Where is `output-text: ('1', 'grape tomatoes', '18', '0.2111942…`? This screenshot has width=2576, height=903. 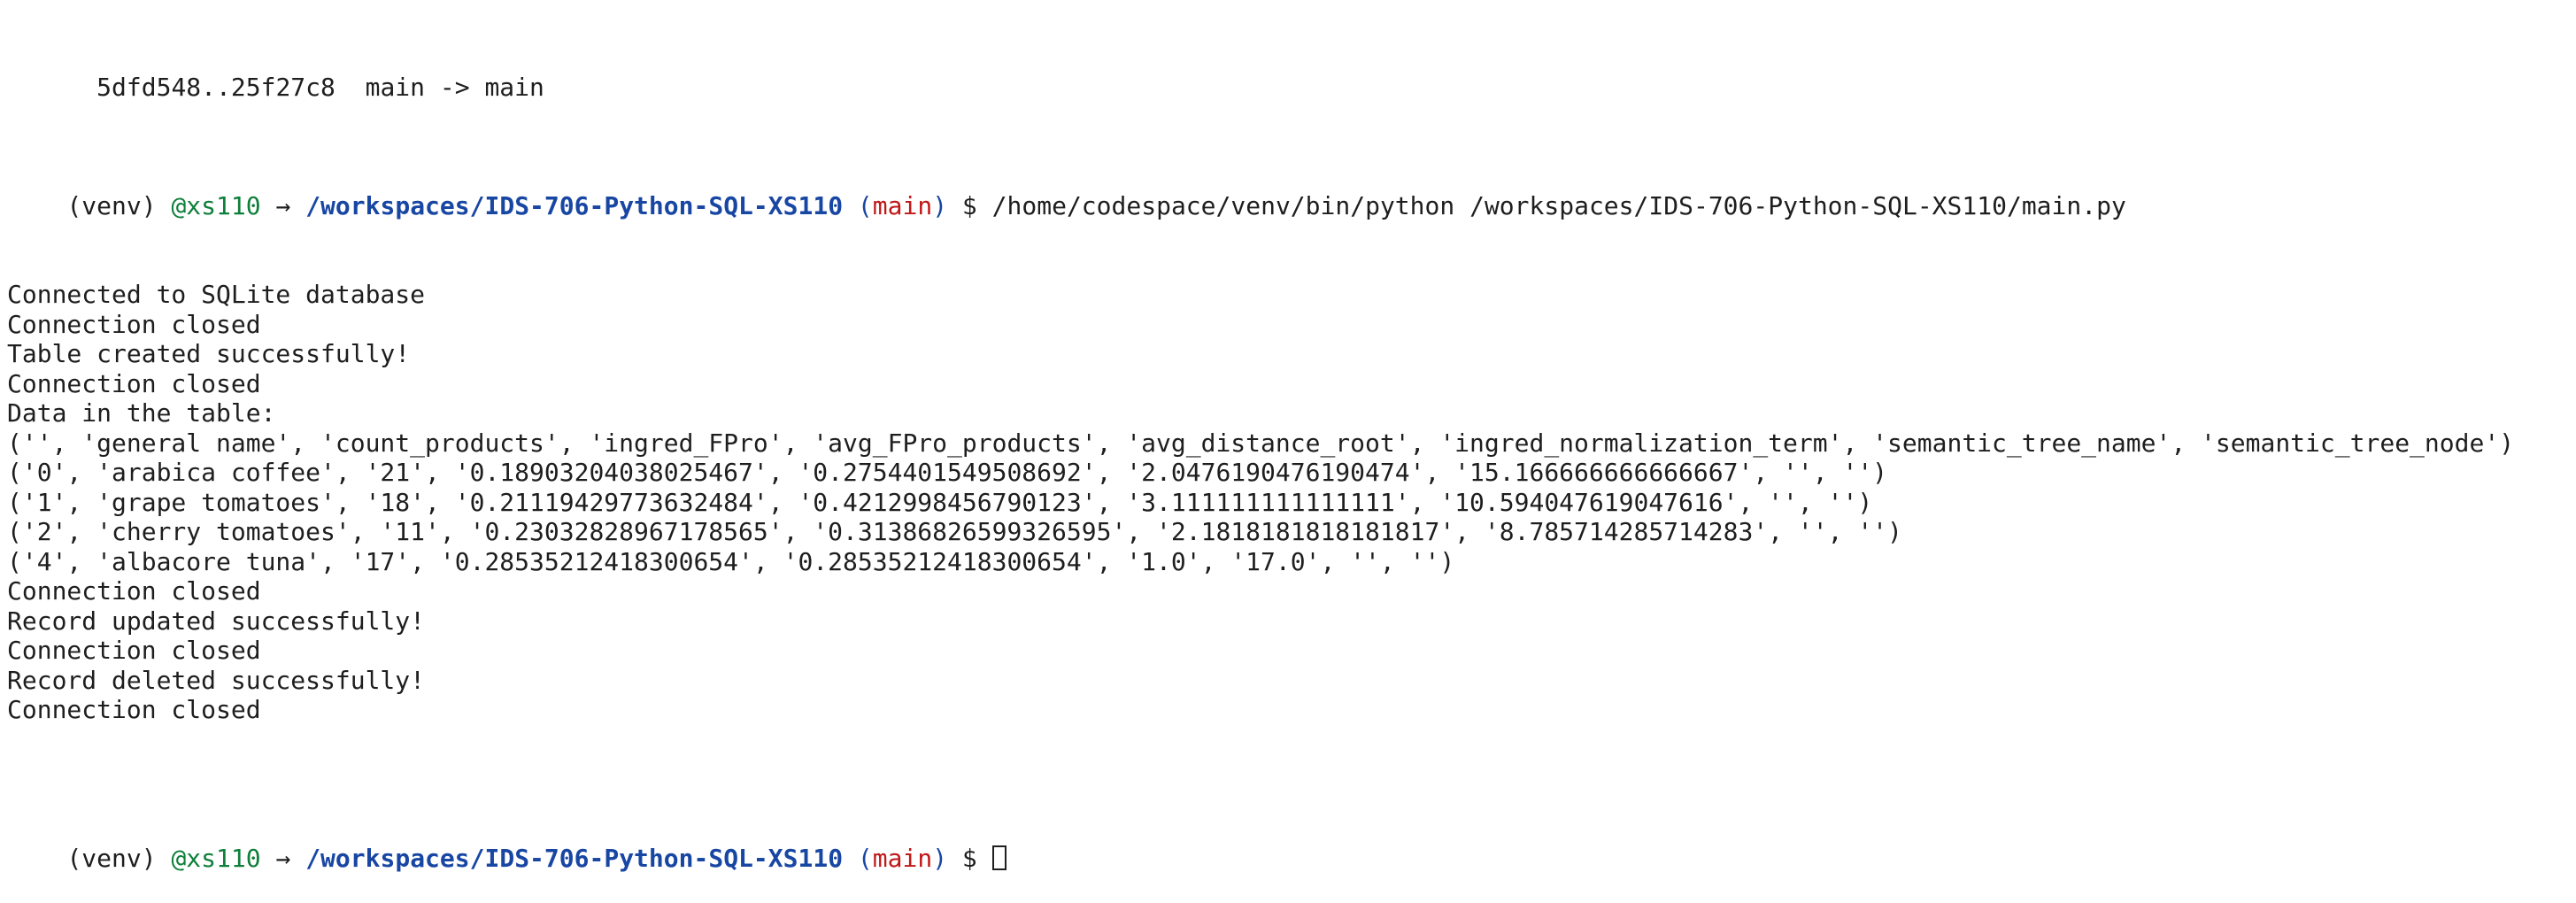
output-text: ('1', 'grape tomatoes', '18', '0.2111942… is located at coordinates (940, 502).